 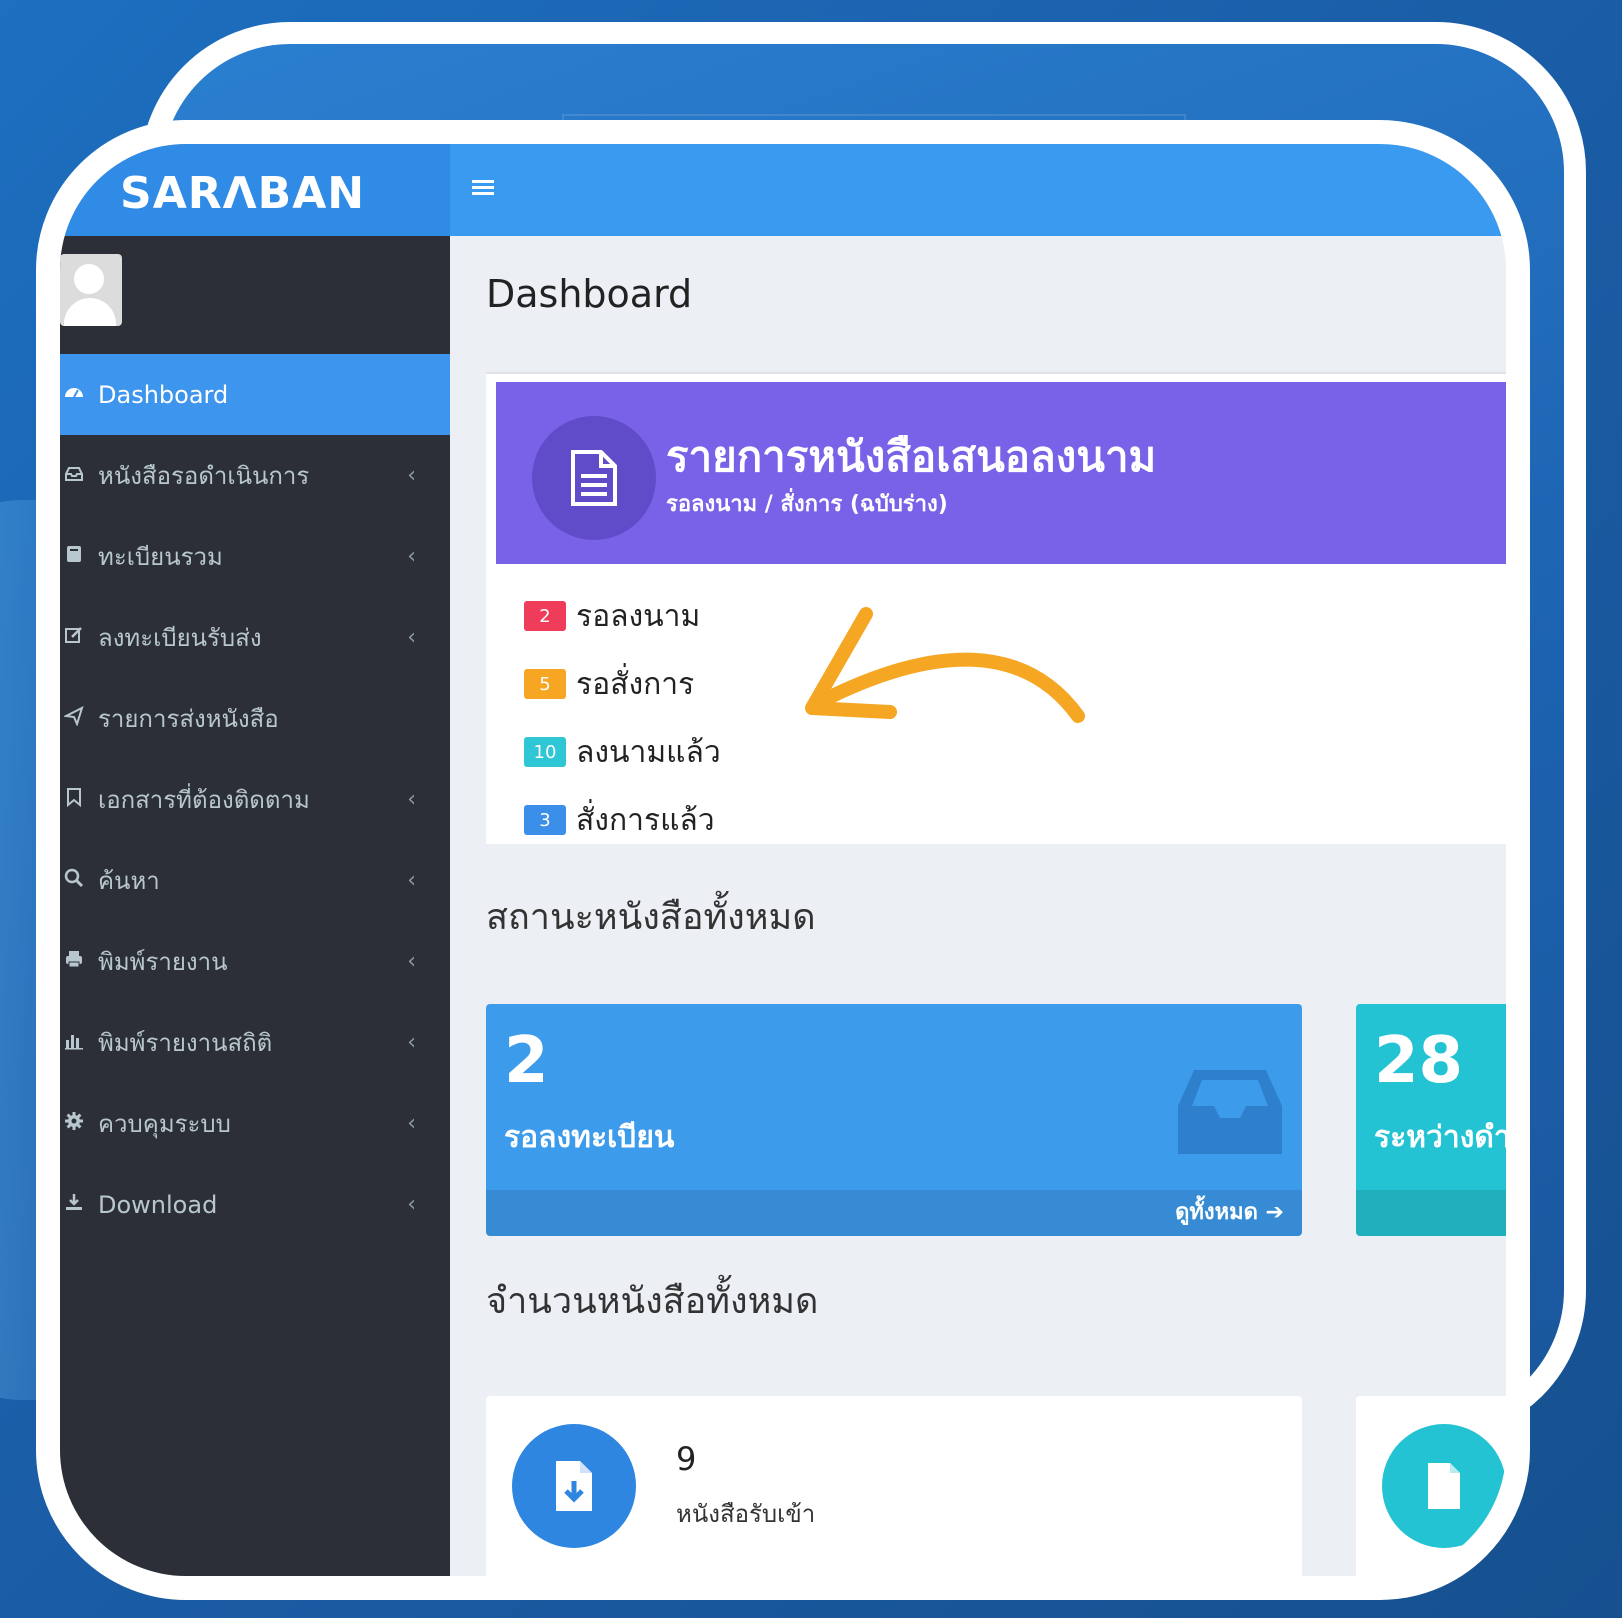 I want to click on info-number: 9, so click(x=686, y=1459).